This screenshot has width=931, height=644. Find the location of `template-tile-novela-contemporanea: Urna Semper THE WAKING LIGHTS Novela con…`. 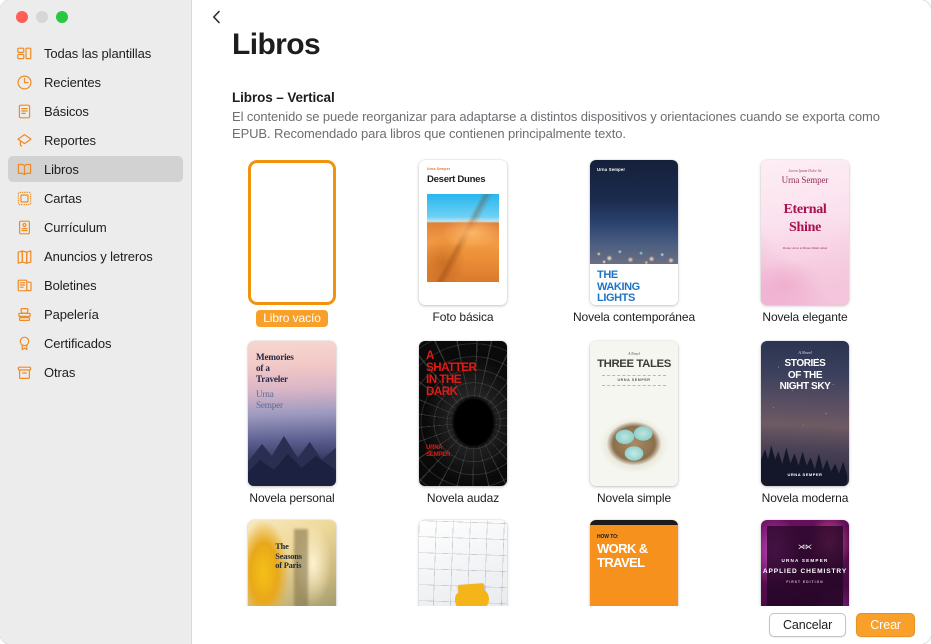

template-tile-novela-contemporanea: Urna Semper THE WAKING LIGHTS Novela con… is located at coordinates (634, 243).